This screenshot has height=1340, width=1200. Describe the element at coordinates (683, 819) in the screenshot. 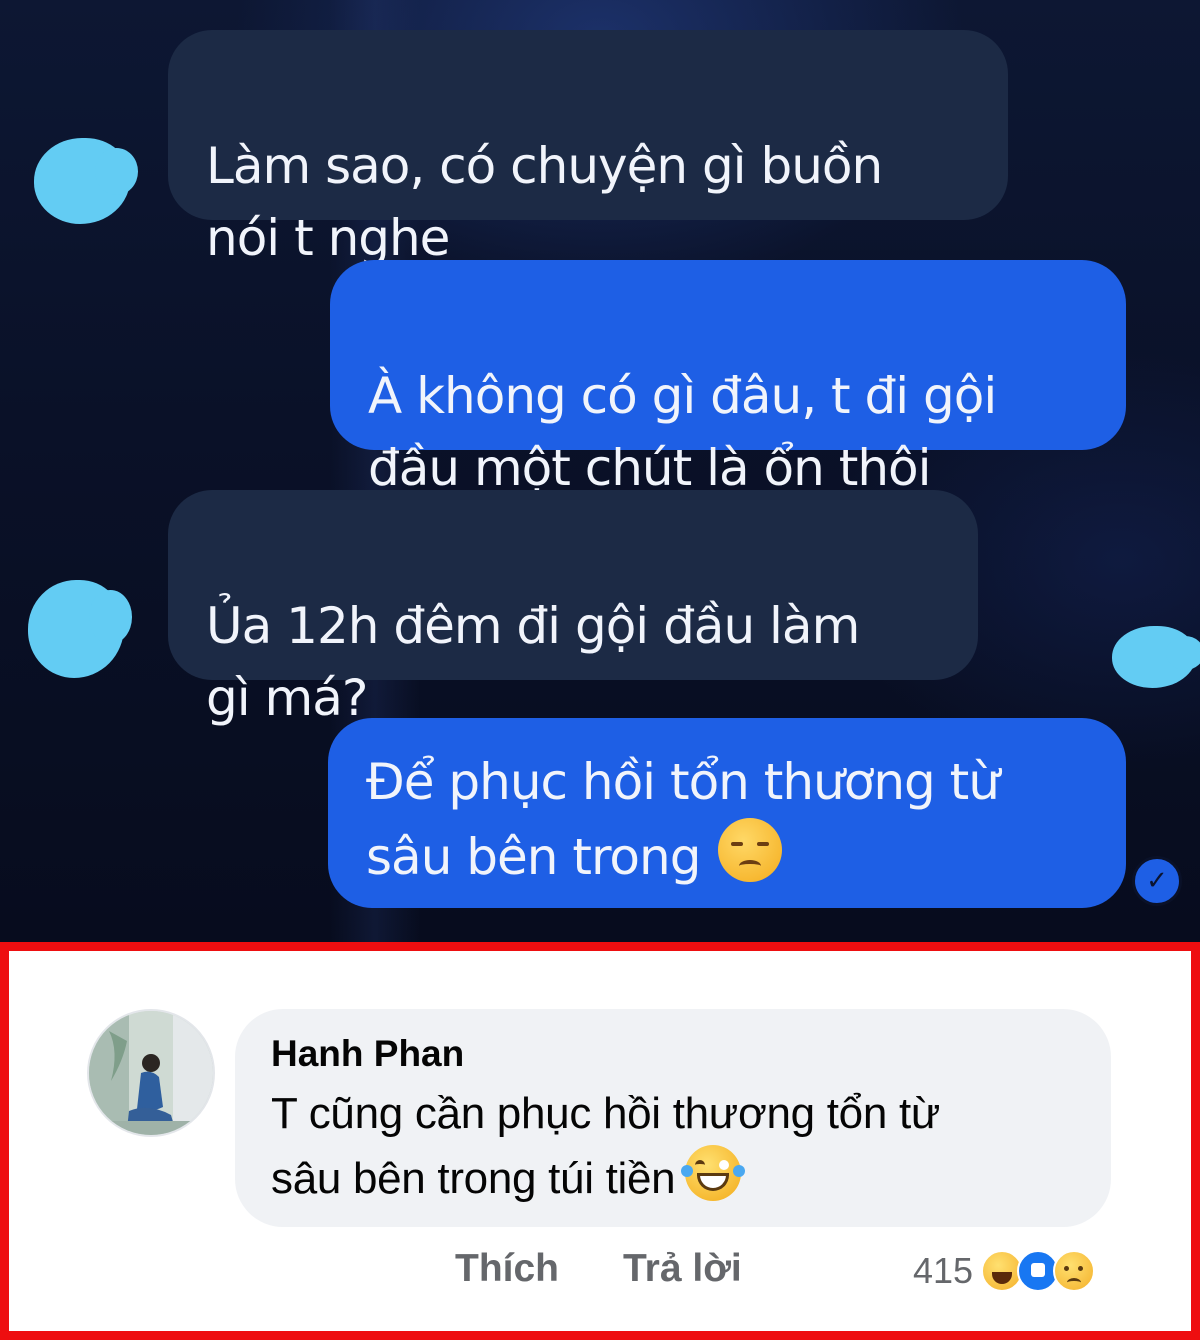

I see `message-text: Để phục hồi tổn thương từ sâu bên trong` at that location.